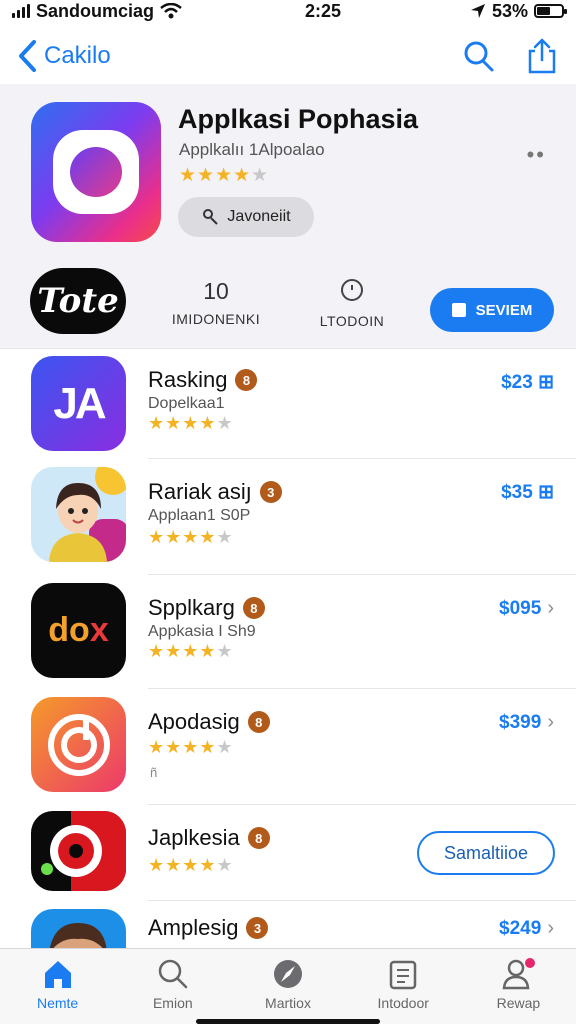 The width and height of the screenshot is (576, 1024). Describe the element at coordinates (477, 11) in the screenshot. I see `location-arrow-icon` at that location.